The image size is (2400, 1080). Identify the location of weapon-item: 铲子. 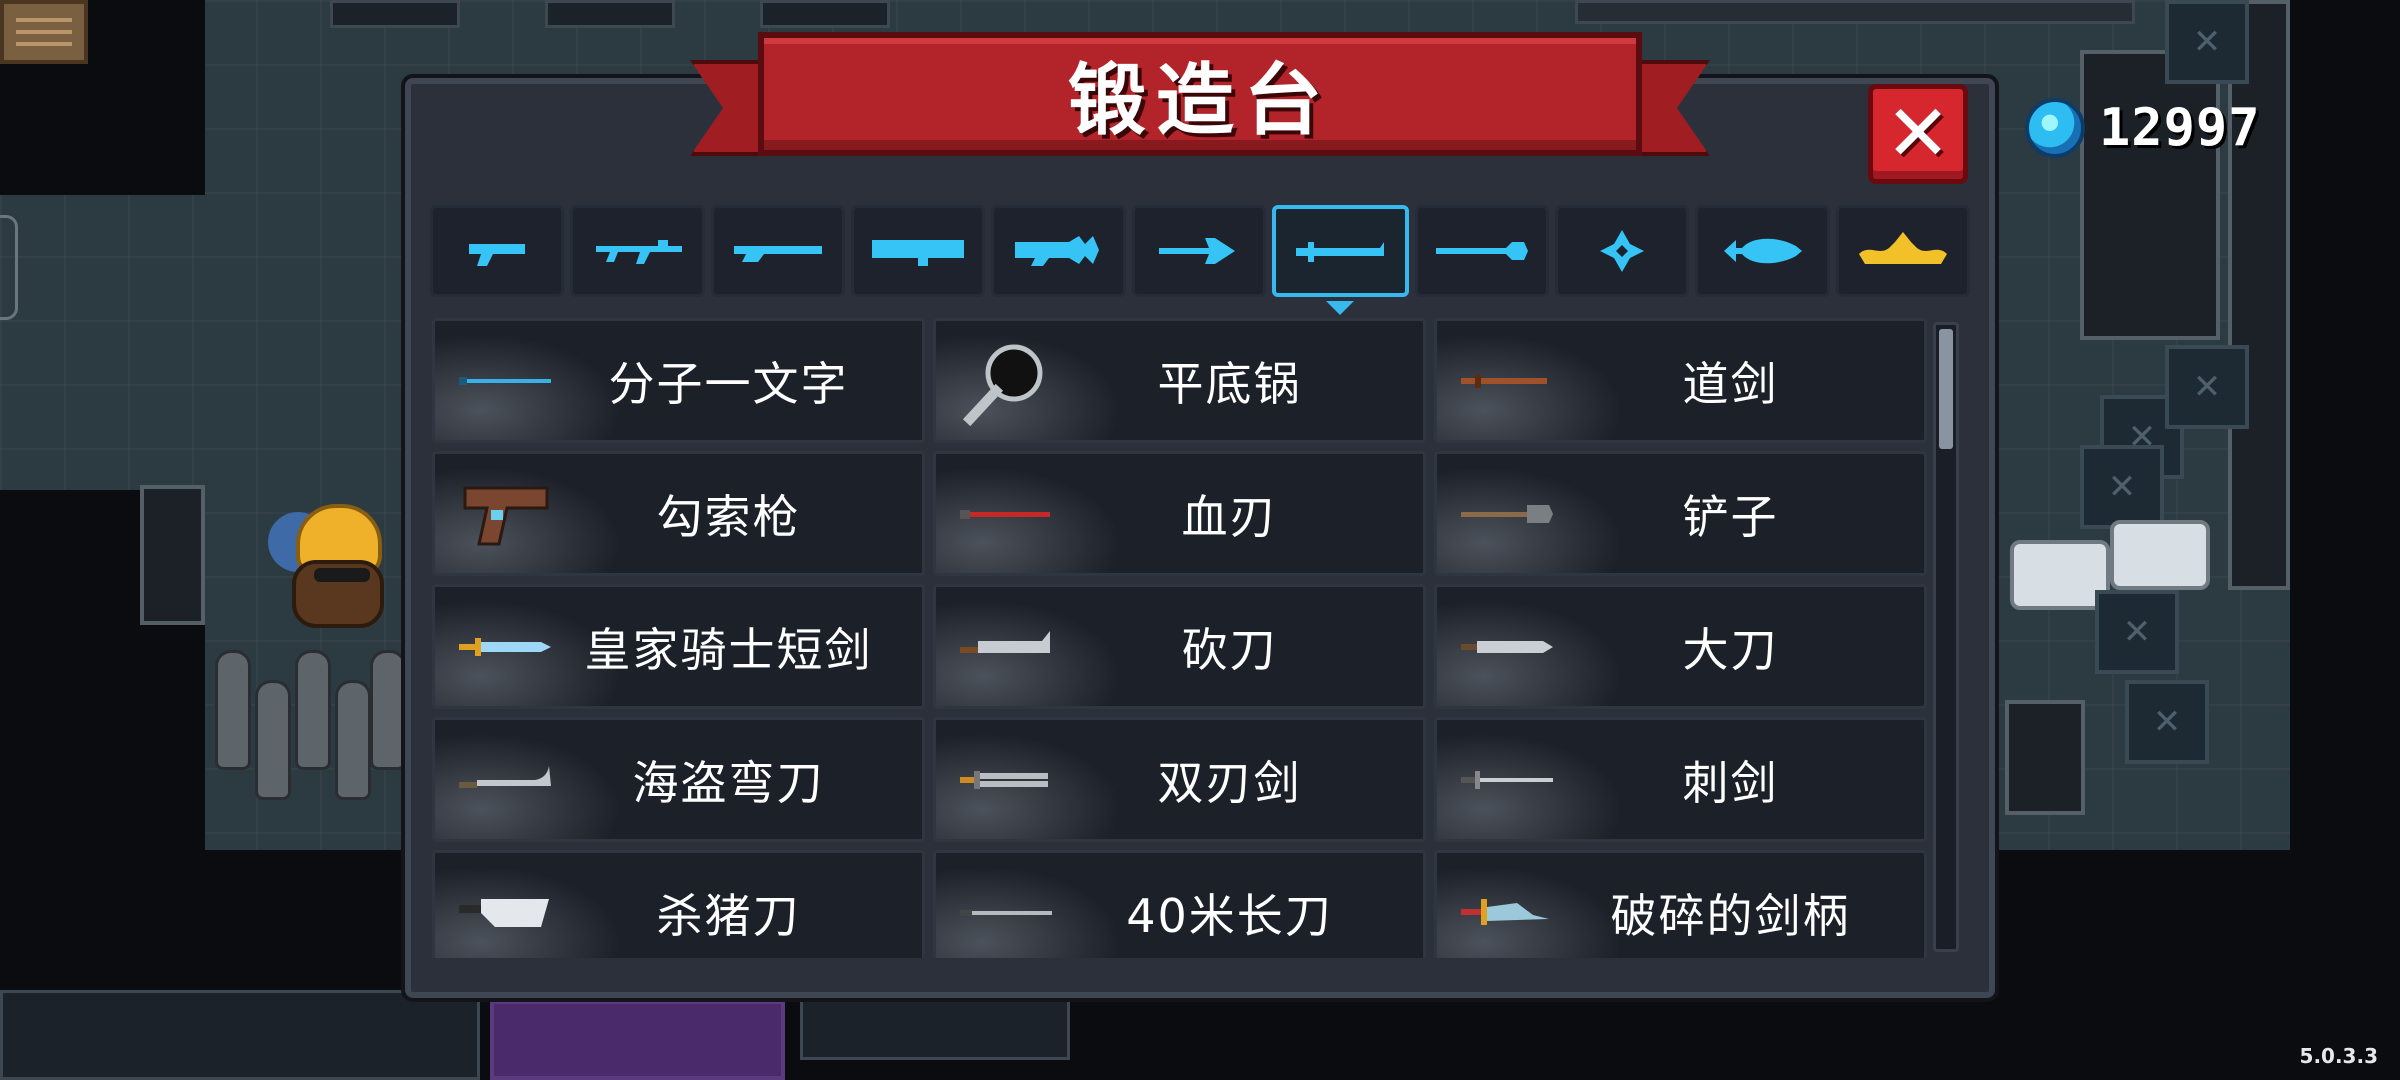
(1680, 513).